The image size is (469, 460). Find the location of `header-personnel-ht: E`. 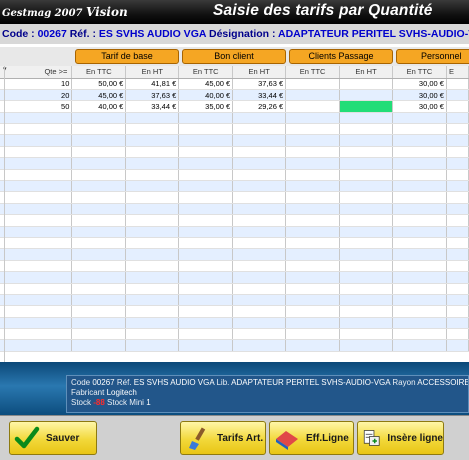

header-personnel-ht: E is located at coordinates (457, 72).